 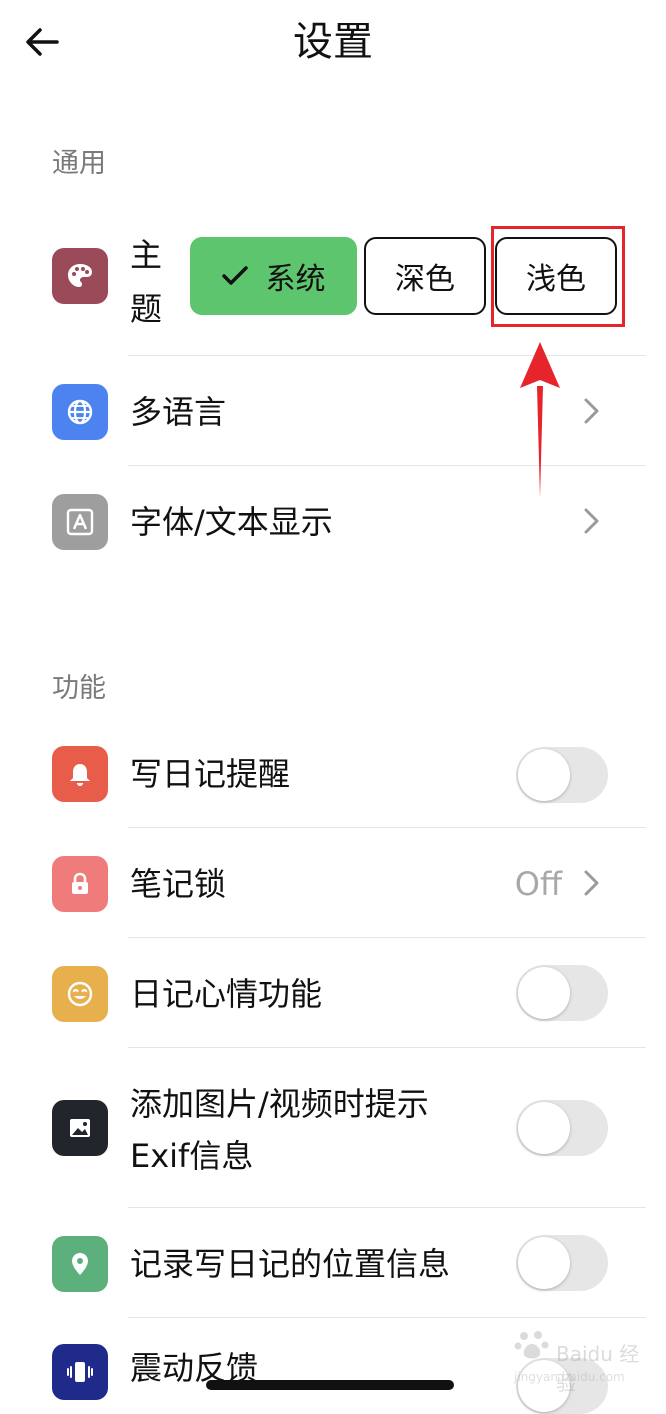 What do you see at coordinates (333, 1128) in the screenshot?
I see `settings-row-exif: 添加图片/视频时提示 Exif信息` at bounding box center [333, 1128].